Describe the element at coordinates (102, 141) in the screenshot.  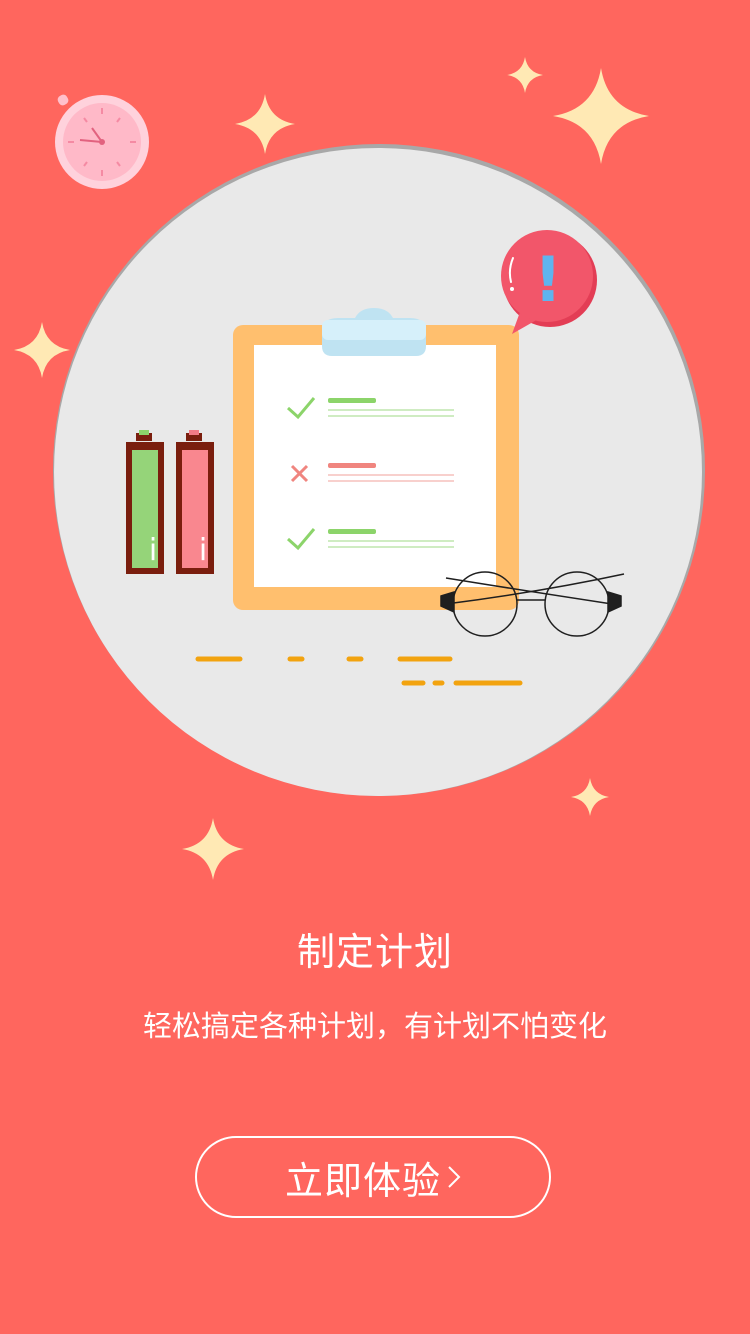
I see `stopwatch-icon` at that location.